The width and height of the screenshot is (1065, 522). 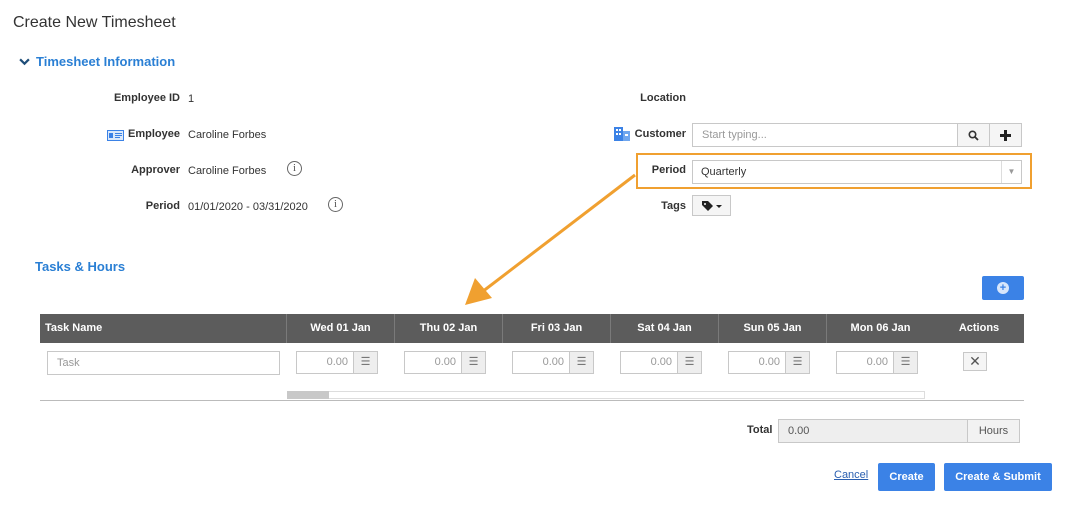 I want to click on tags-button, so click(x=711, y=205).